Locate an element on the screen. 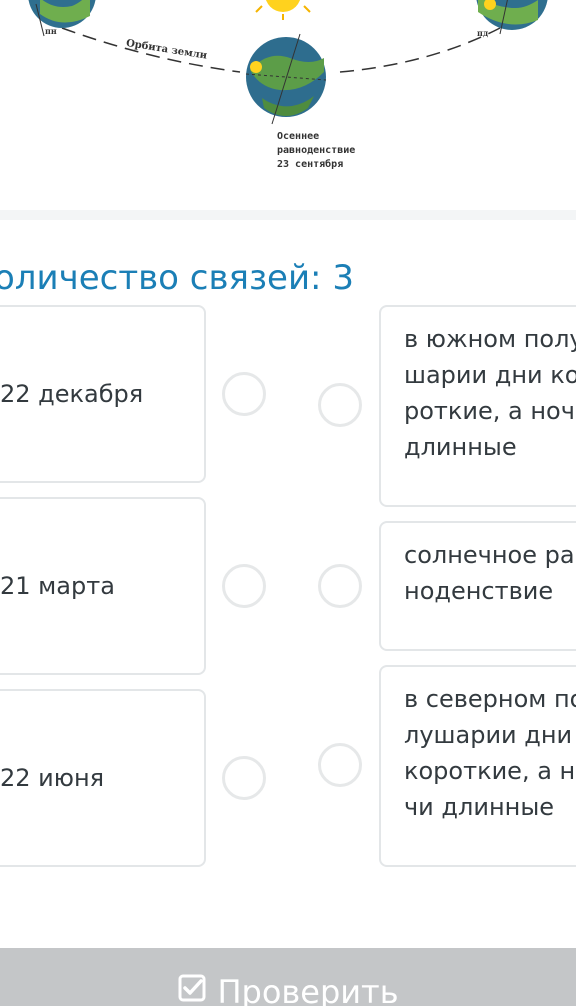  caption-line: 23 сентября is located at coordinates (310, 164).